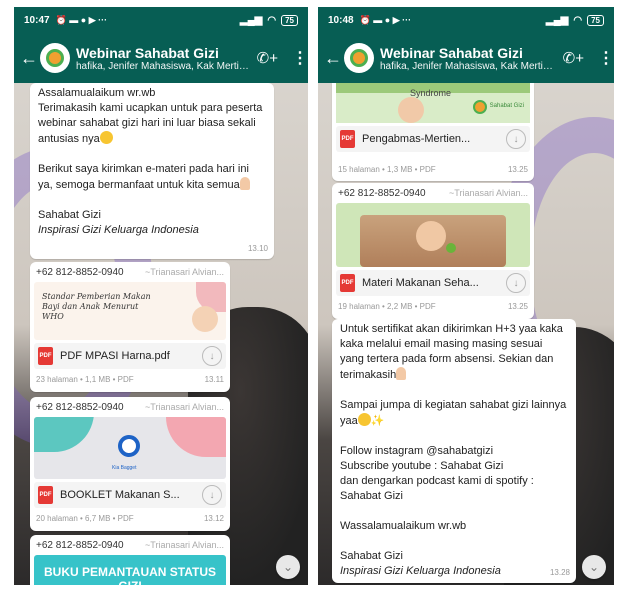  What do you see at coordinates (506, 106) in the screenshot?
I see `thumbnail-logo-text: Sahabat Gizi` at bounding box center [506, 106].